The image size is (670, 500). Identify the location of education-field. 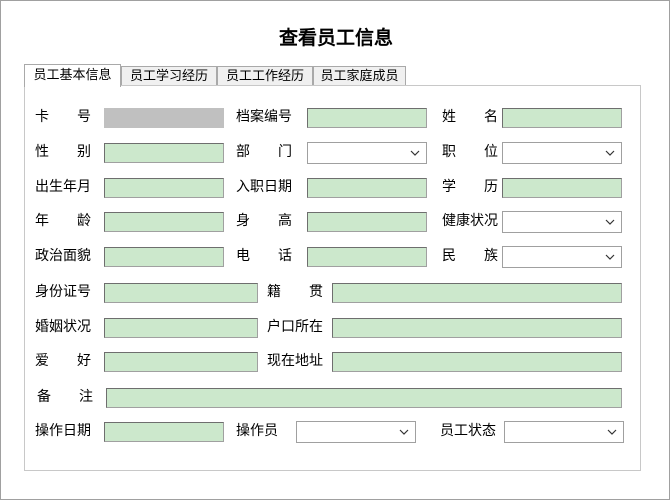
(562, 188).